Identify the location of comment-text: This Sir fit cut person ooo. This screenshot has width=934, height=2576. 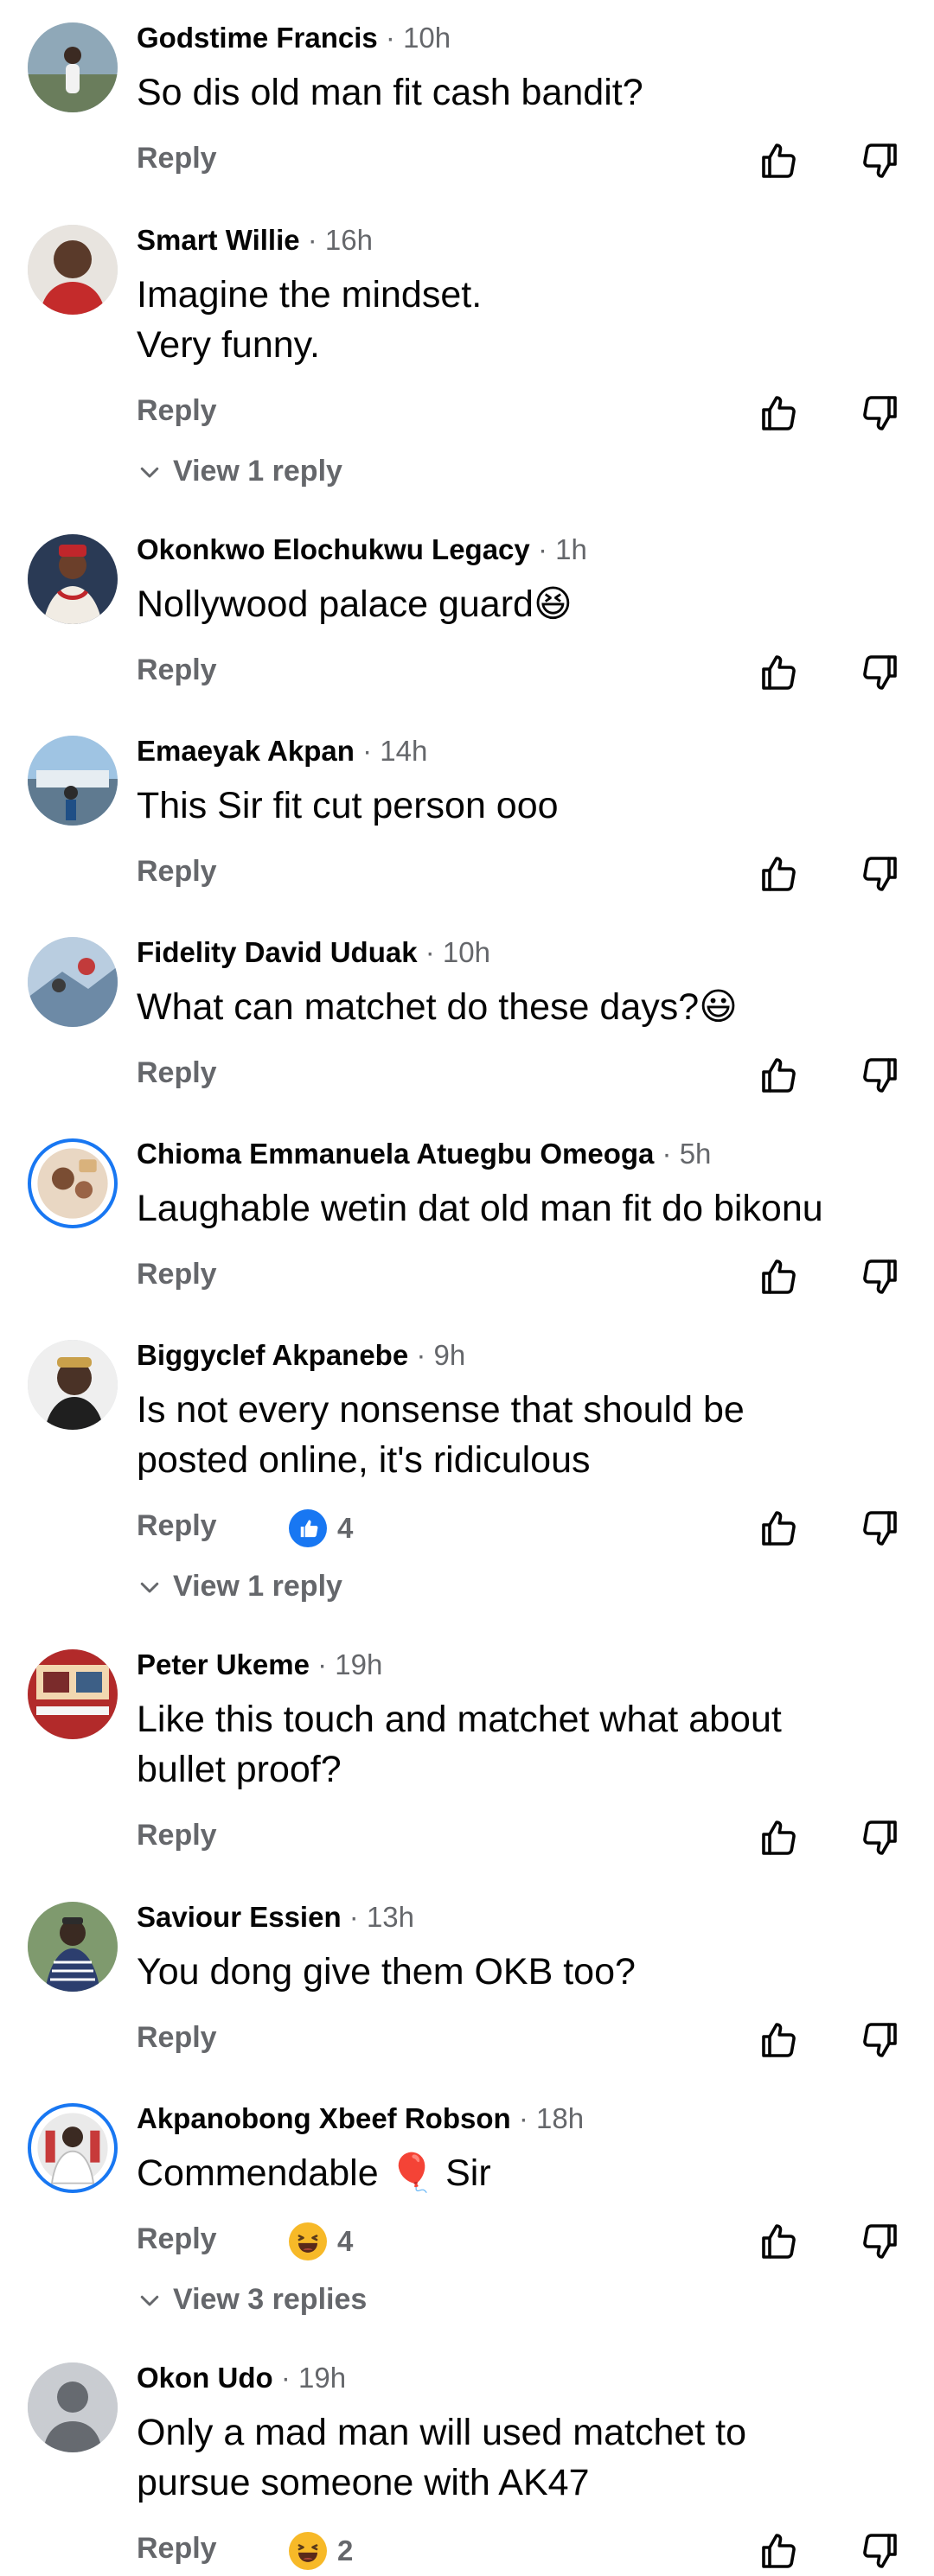
(517, 806).